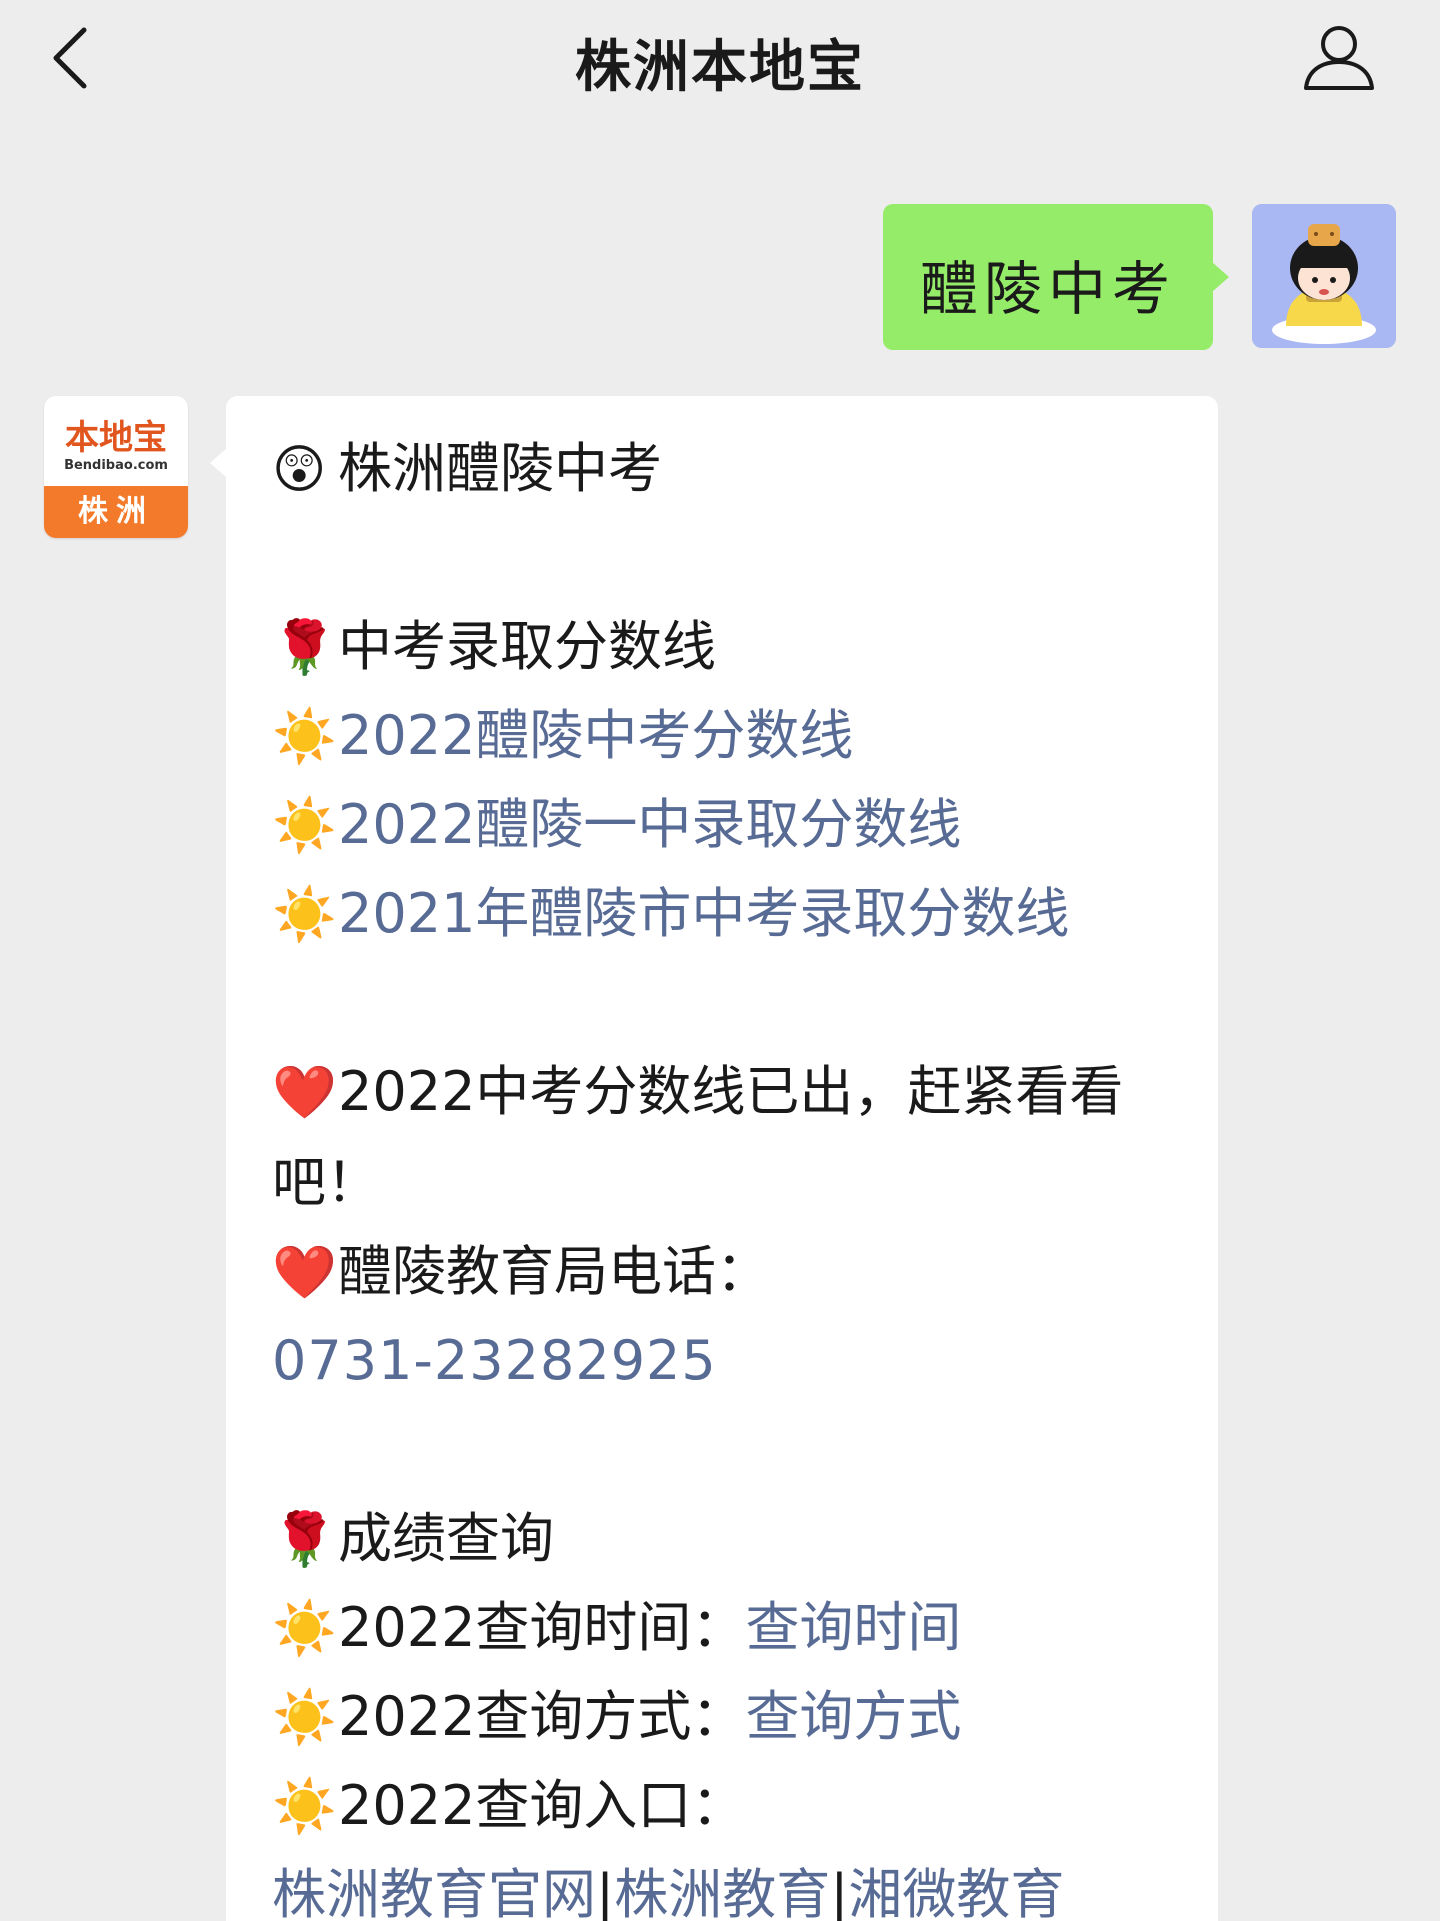  I want to click on query-method-link: 查询方式, so click(853, 1716).